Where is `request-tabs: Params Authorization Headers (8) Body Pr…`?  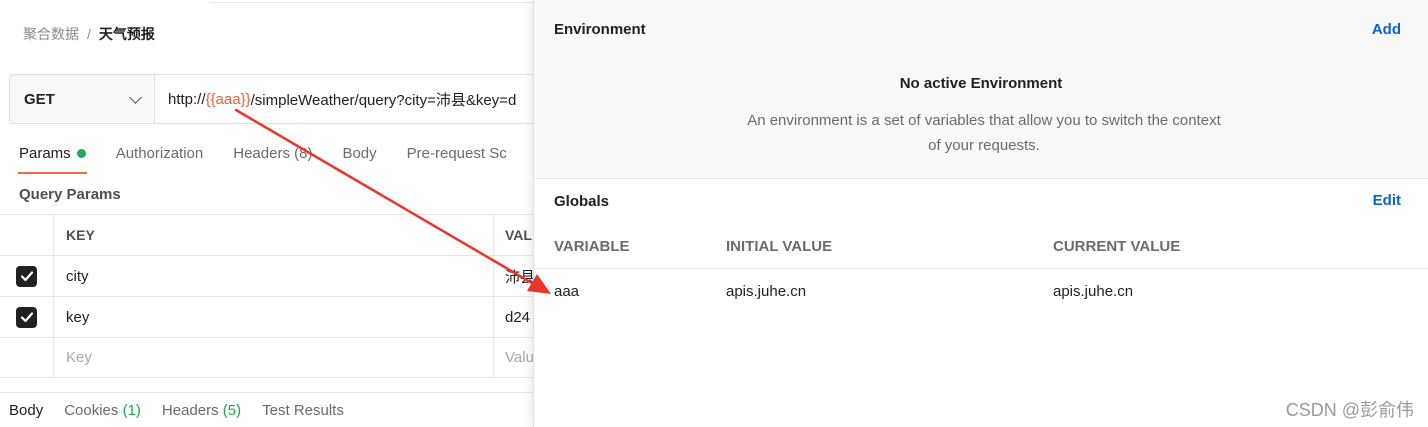
request-tabs: Params Authorization Headers (8) Body Pr… is located at coordinates (262, 159).